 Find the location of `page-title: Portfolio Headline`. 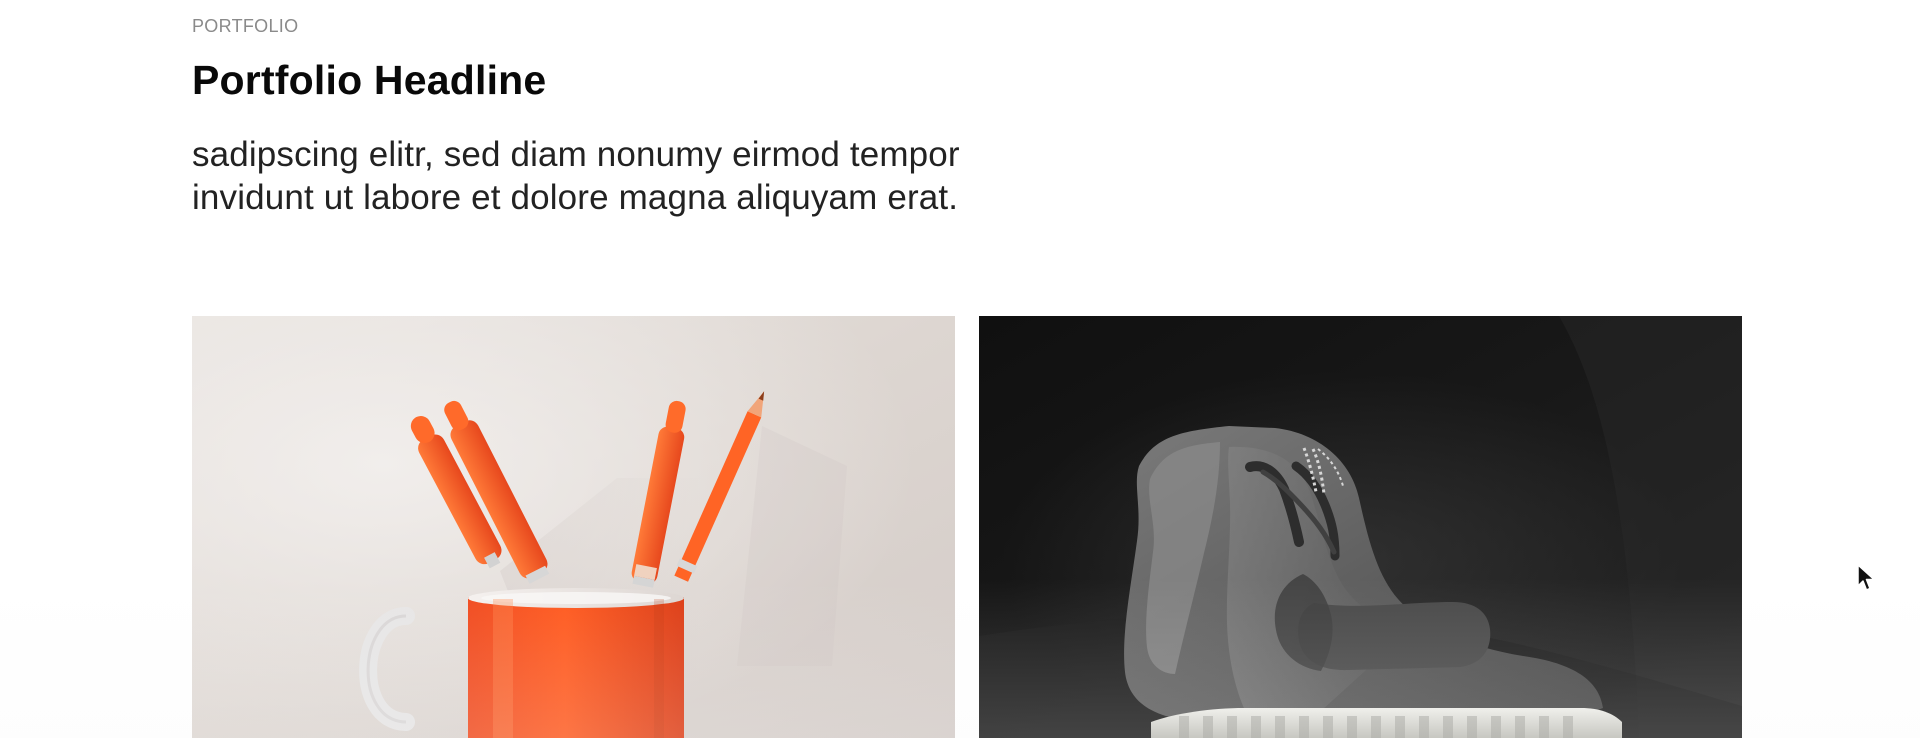

page-title: Portfolio Headline is located at coordinates (369, 80).